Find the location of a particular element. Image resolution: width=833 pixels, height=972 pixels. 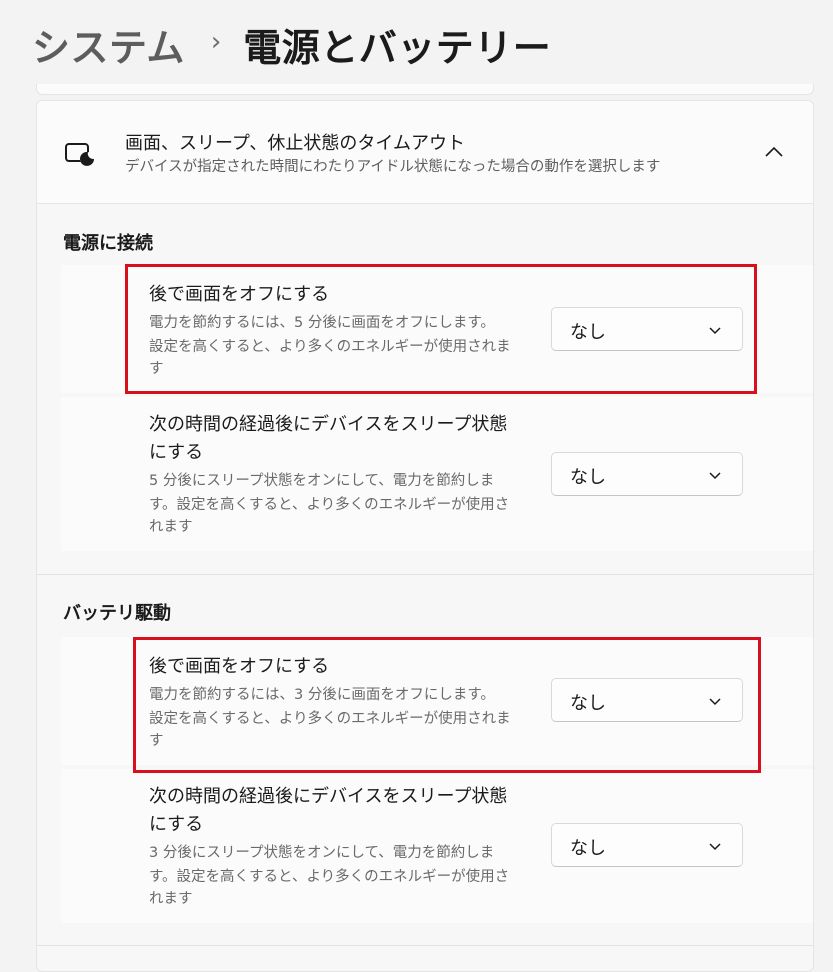

previous-card-edge is located at coordinates (425, 89).